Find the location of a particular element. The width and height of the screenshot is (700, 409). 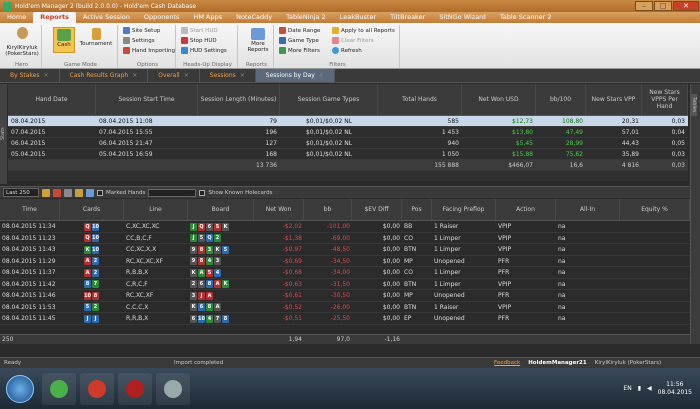

col-header: Total Hands is located at coordinates (420, 99).